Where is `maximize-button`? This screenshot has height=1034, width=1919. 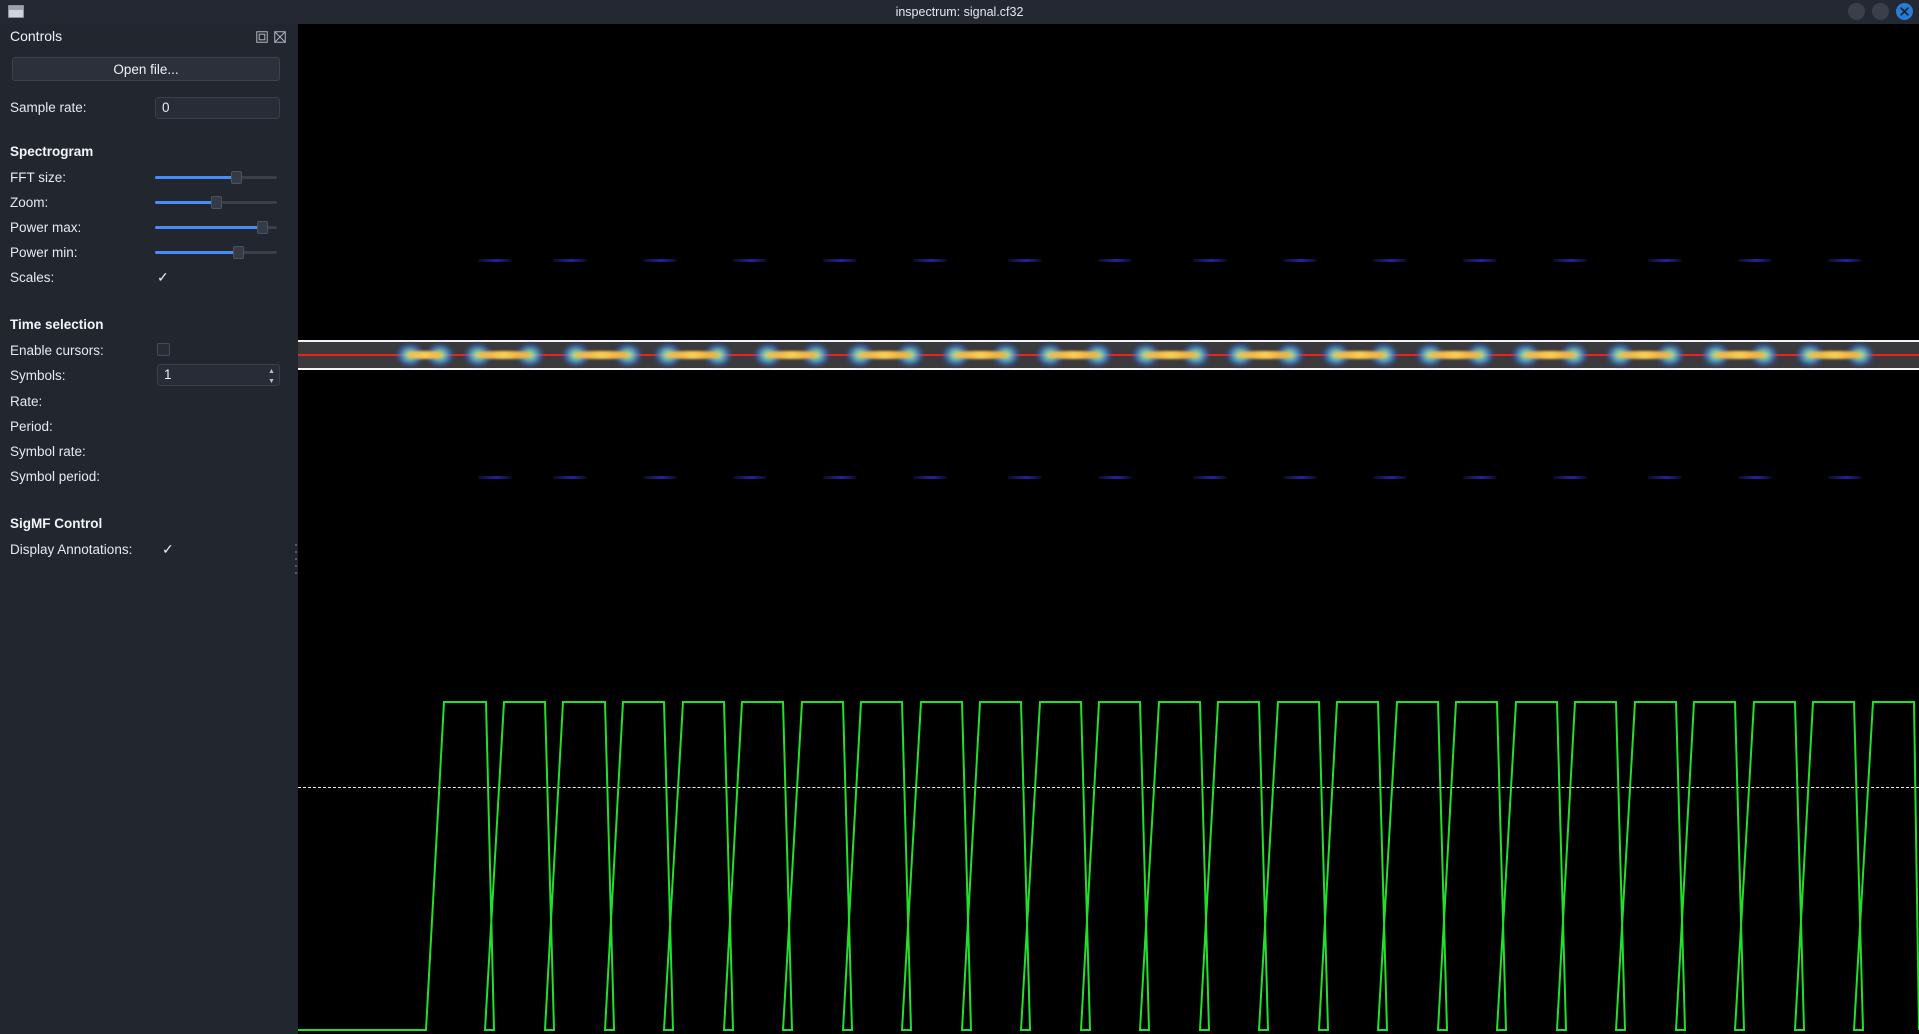 maximize-button is located at coordinates (1880, 11).